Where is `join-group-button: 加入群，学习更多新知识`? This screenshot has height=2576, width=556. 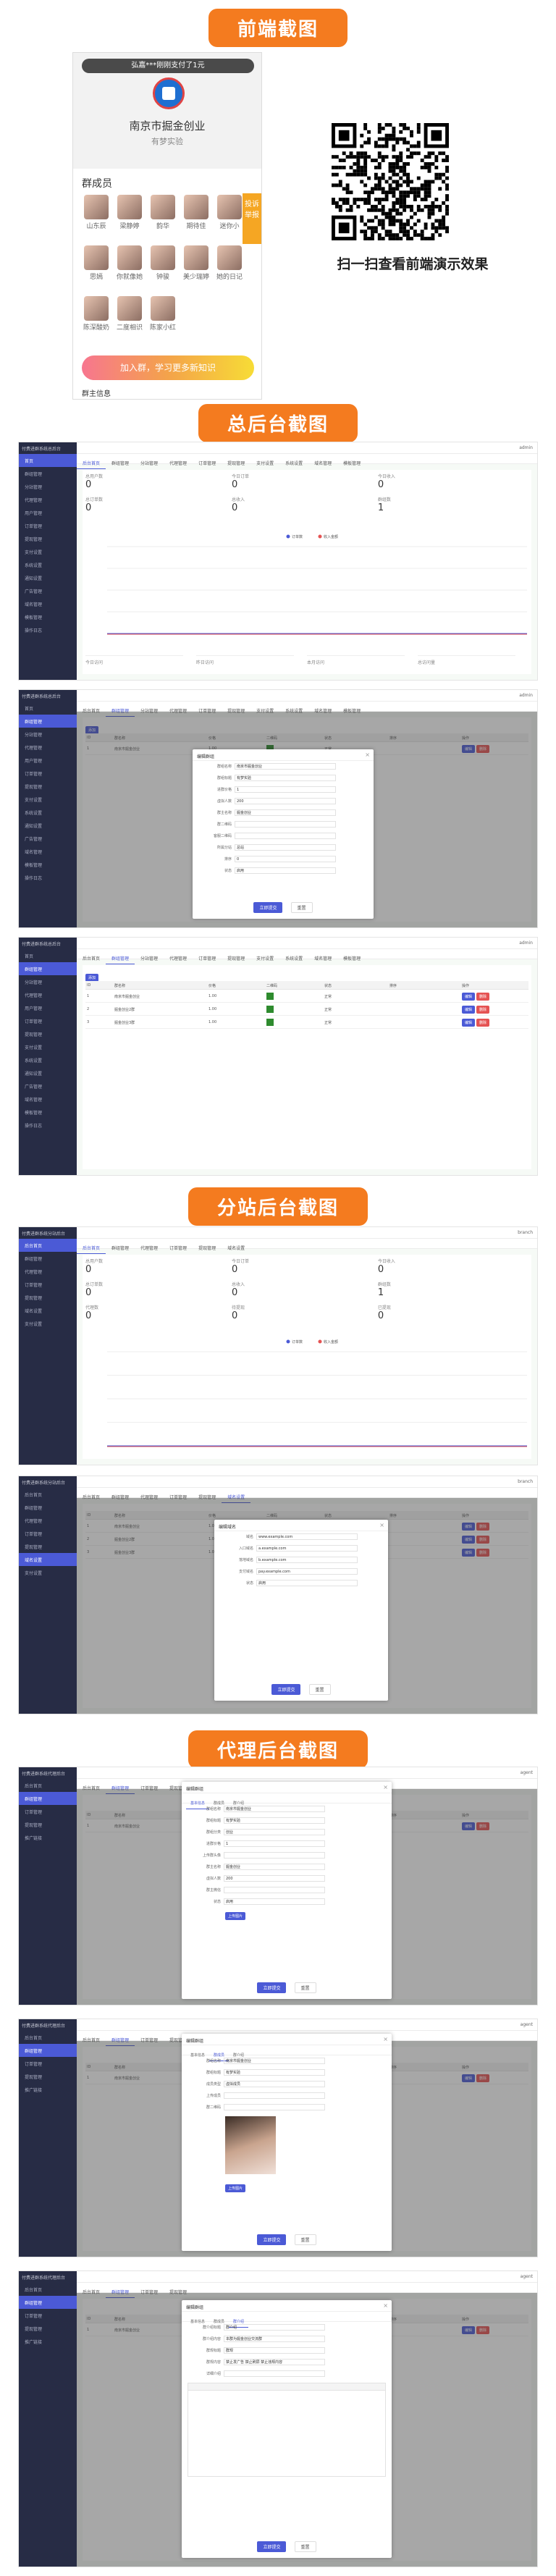 join-group-button: 加入群，学习更多新知识 is located at coordinates (168, 367).